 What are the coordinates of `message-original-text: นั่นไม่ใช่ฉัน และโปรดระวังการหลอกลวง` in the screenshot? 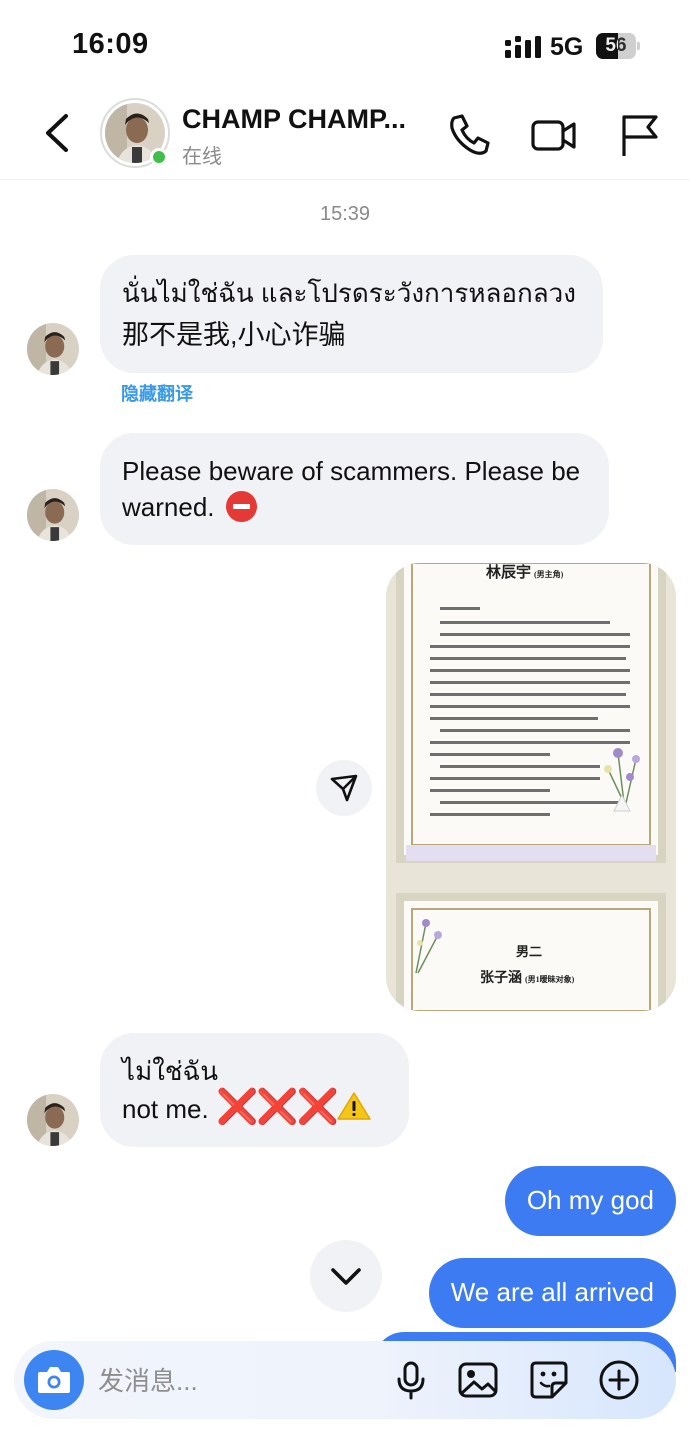 It's located at (349, 293).